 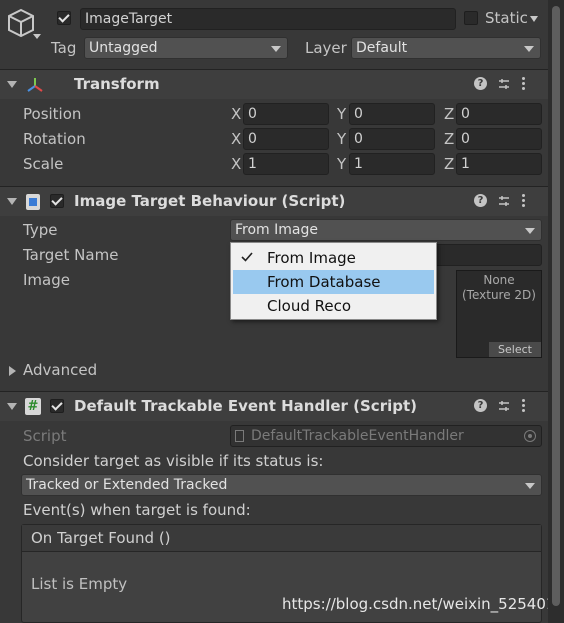 What do you see at coordinates (127, 485) in the screenshot?
I see `status-value: Tracked or Extended Tracked` at bounding box center [127, 485].